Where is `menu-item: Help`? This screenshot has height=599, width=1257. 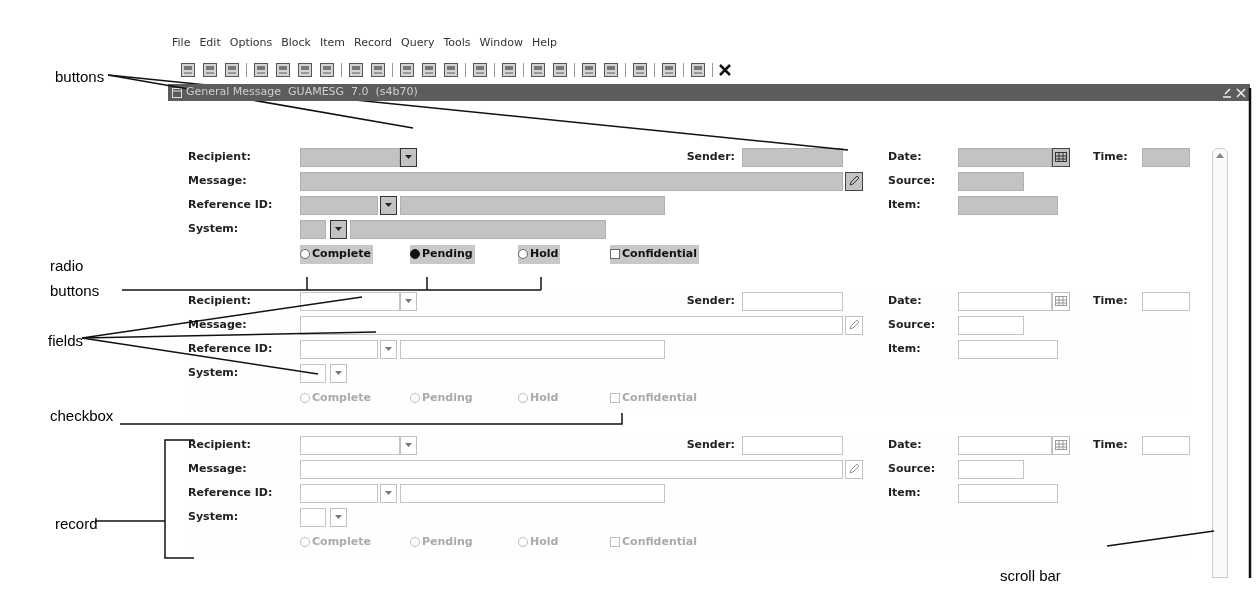
menu-item: Help is located at coordinates (544, 43).